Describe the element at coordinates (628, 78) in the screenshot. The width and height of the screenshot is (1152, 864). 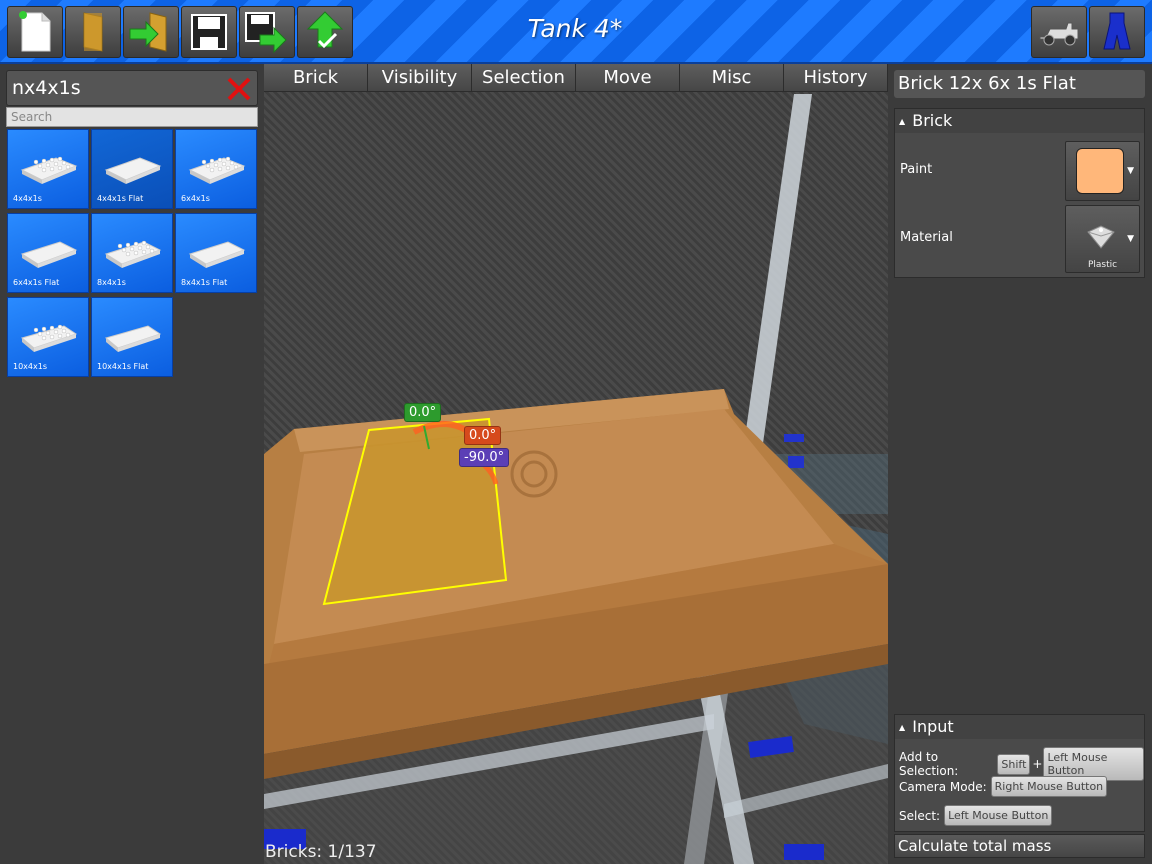
I see `menu-tab-move: Move` at that location.